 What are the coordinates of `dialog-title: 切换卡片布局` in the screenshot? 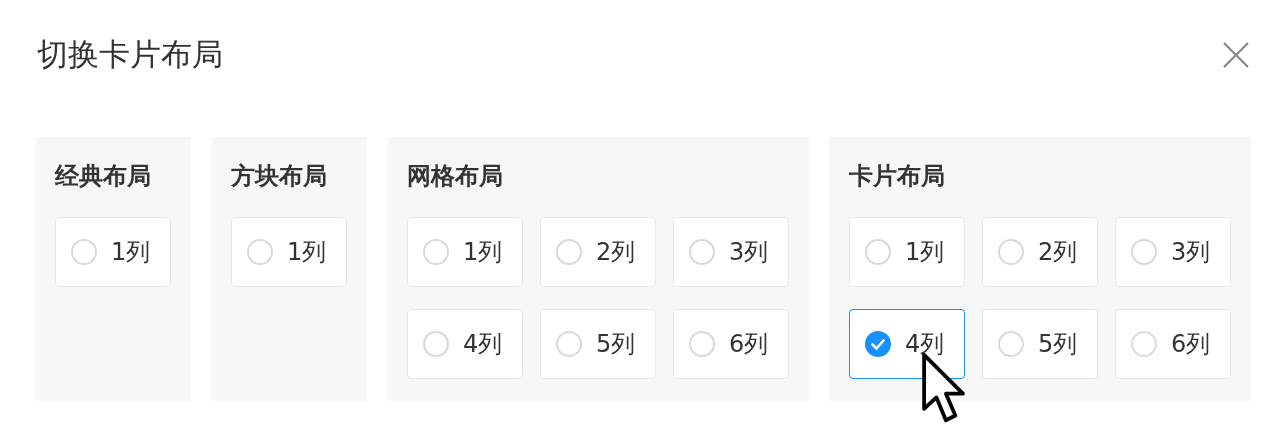 It's located at (130, 54).